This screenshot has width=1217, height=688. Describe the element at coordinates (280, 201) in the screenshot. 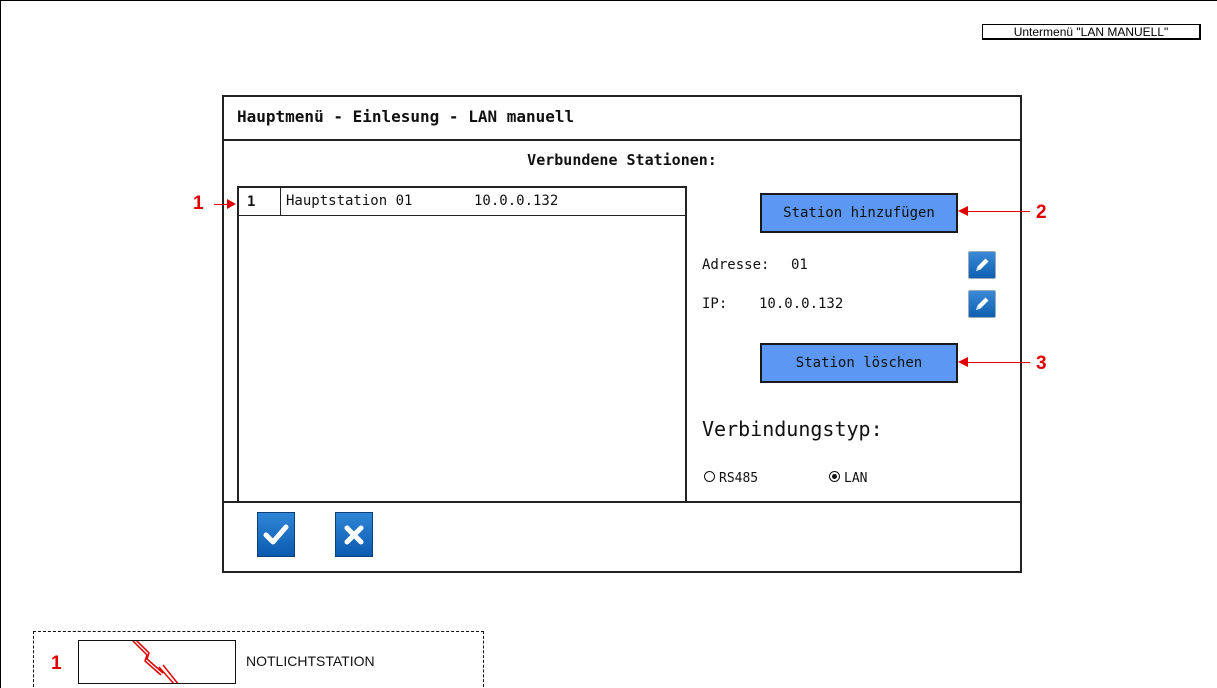

I see `column-divider` at that location.